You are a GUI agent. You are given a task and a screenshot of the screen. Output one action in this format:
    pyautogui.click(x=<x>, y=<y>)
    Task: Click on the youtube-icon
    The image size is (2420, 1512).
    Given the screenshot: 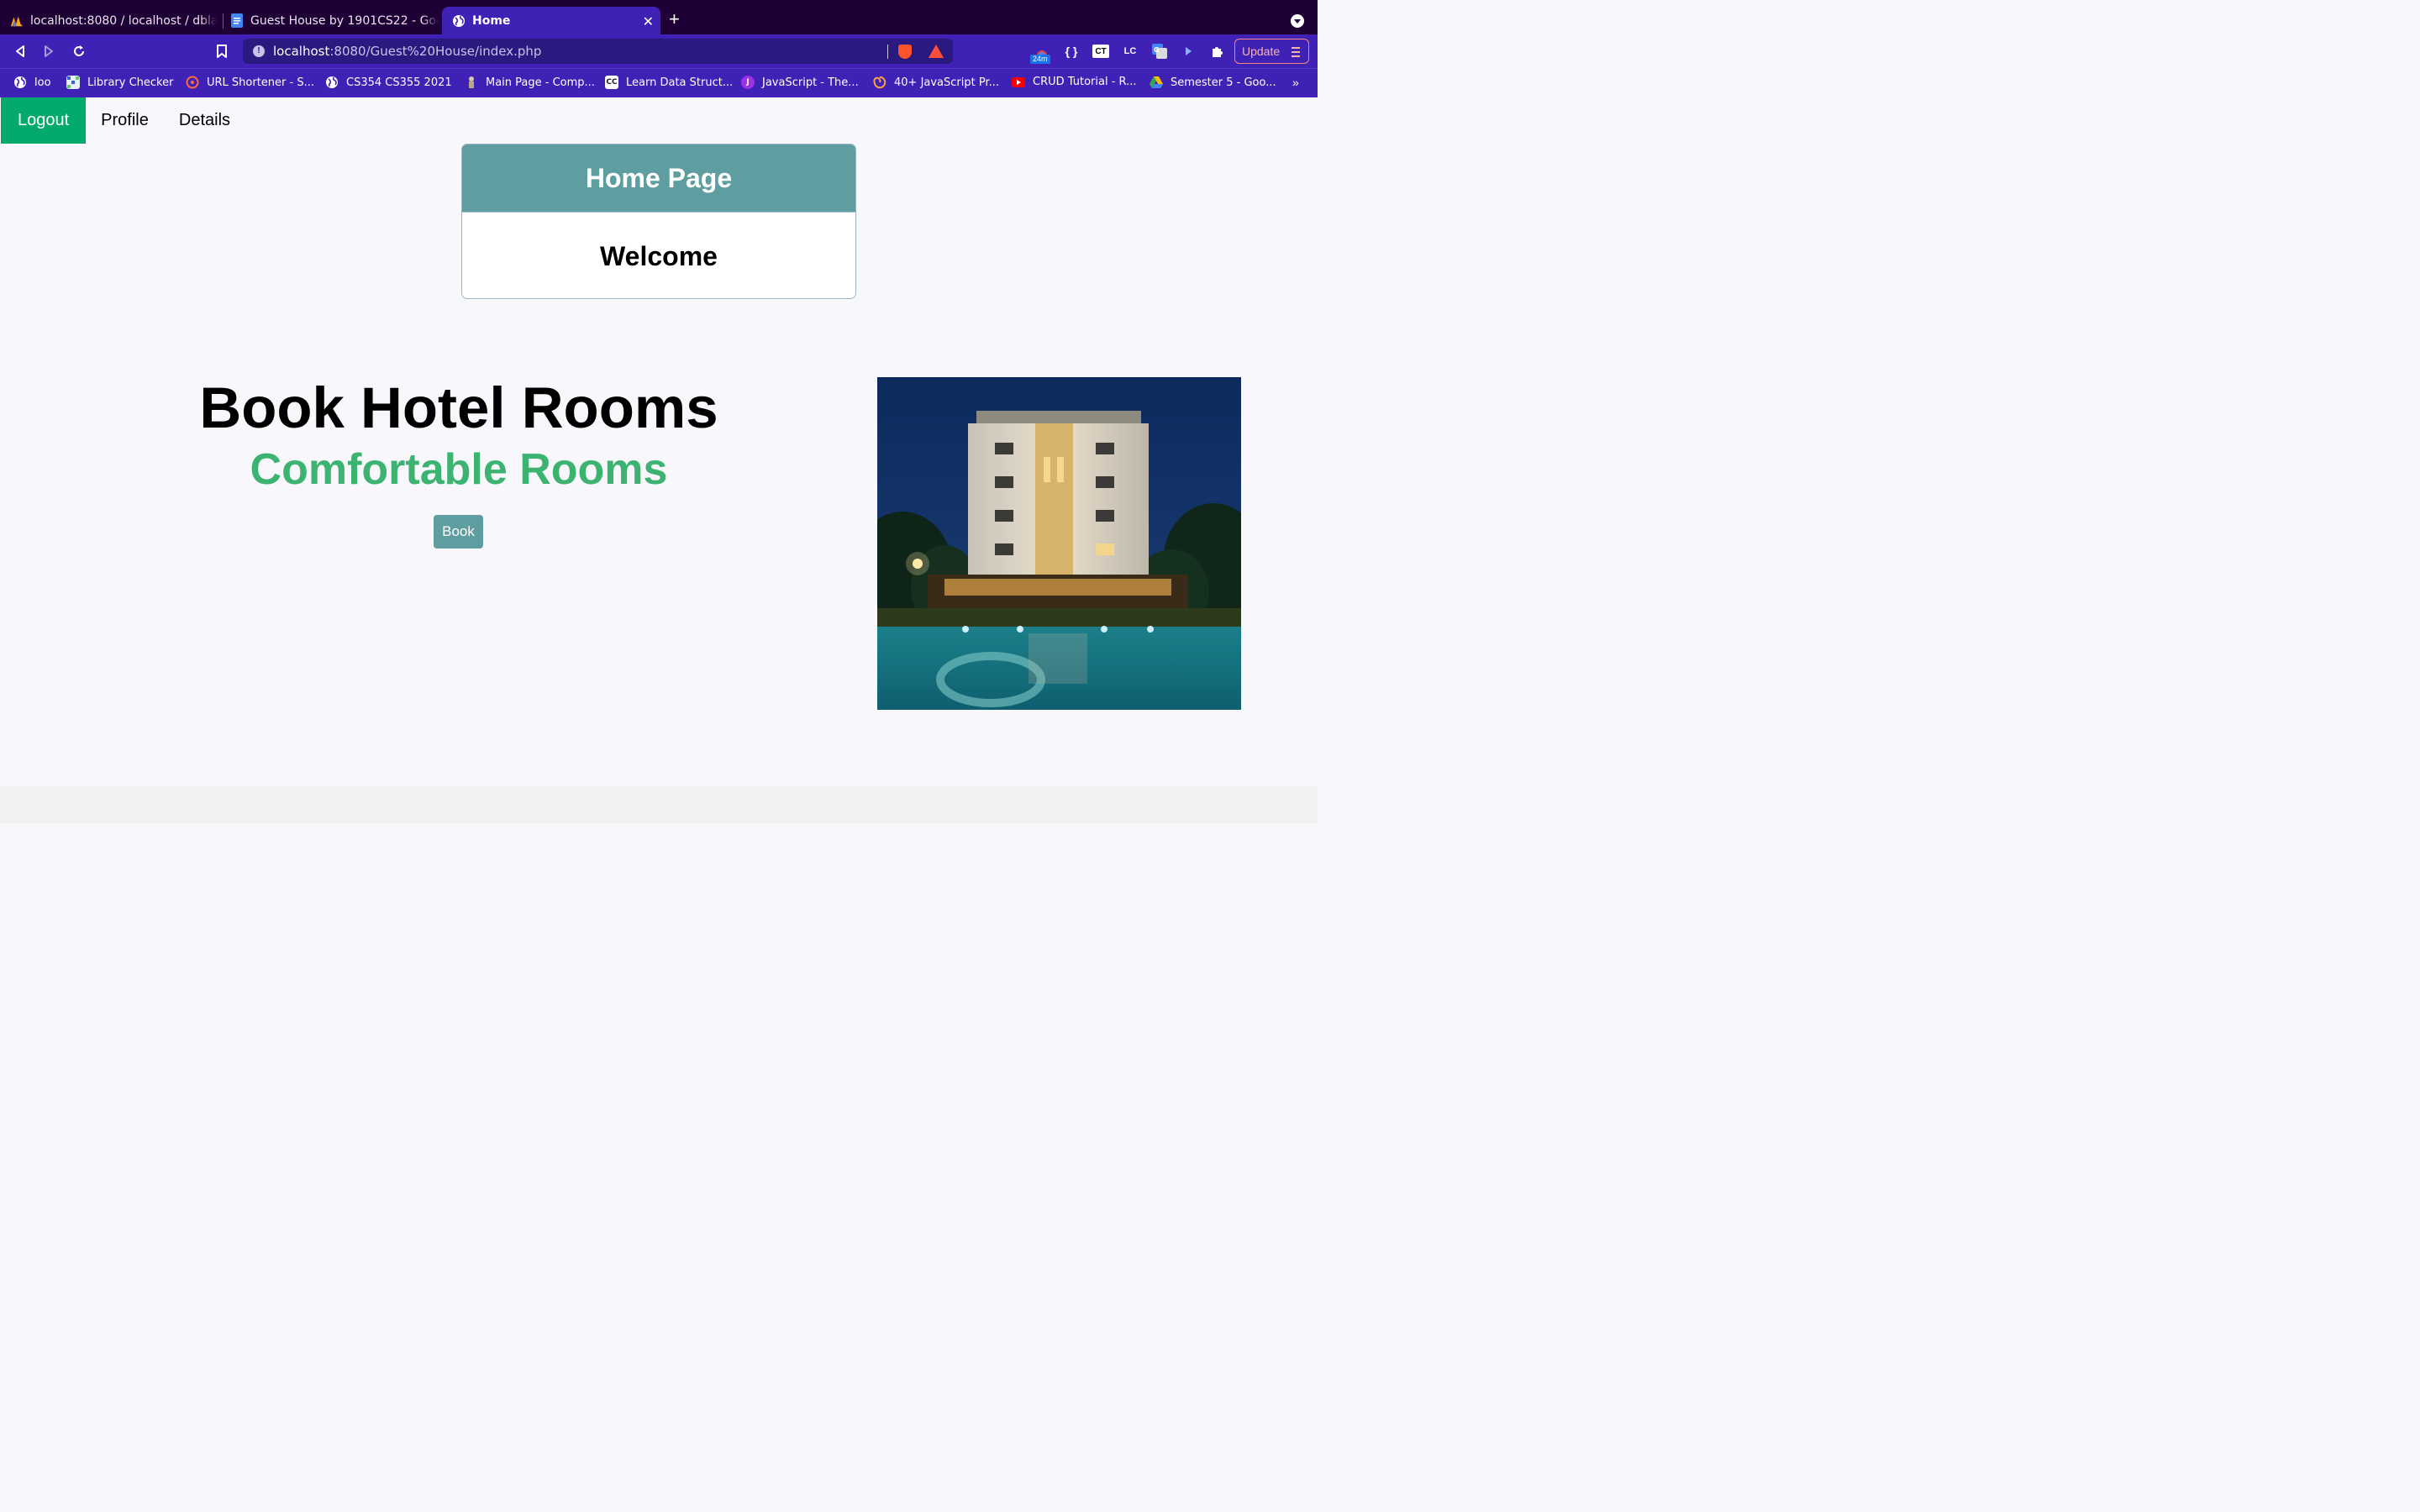 What is the action you would take?
    pyautogui.click(x=1019, y=81)
    